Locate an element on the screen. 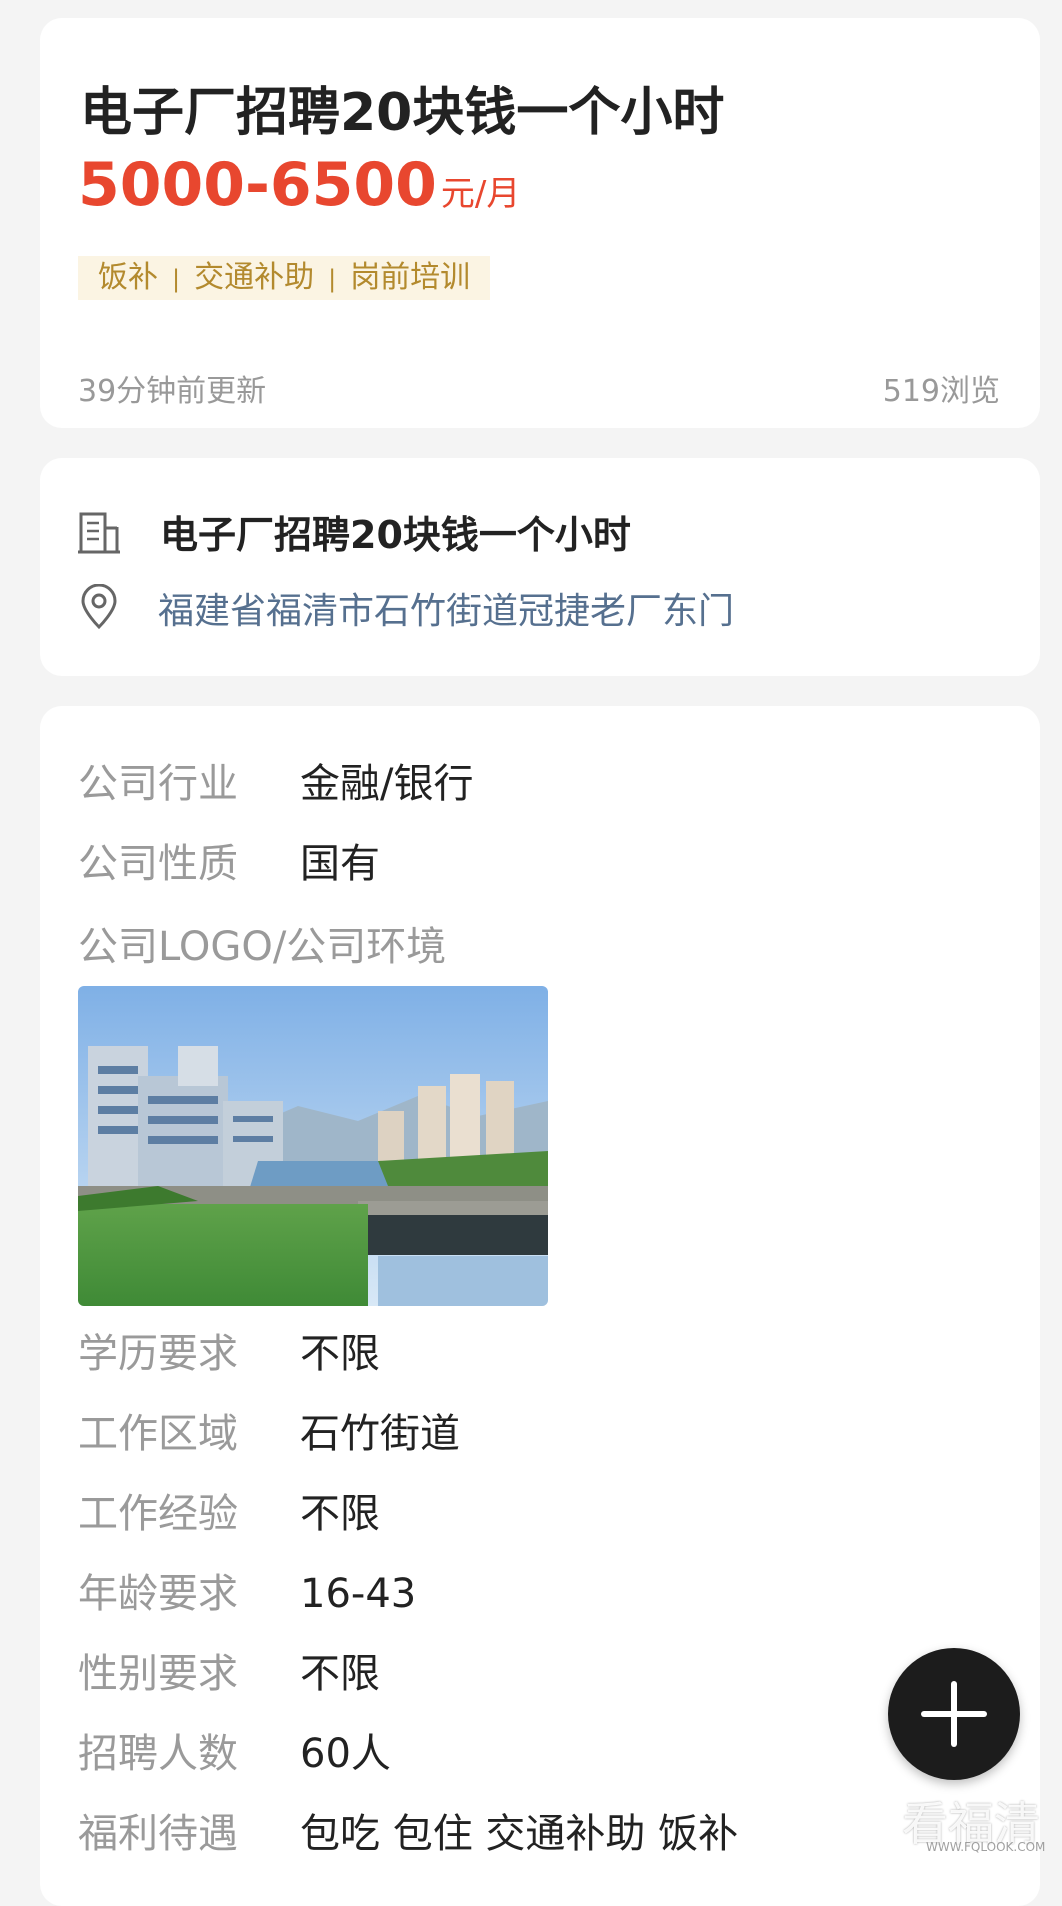 The width and height of the screenshot is (1062, 1906). plus-icon is located at coordinates (954, 1714).